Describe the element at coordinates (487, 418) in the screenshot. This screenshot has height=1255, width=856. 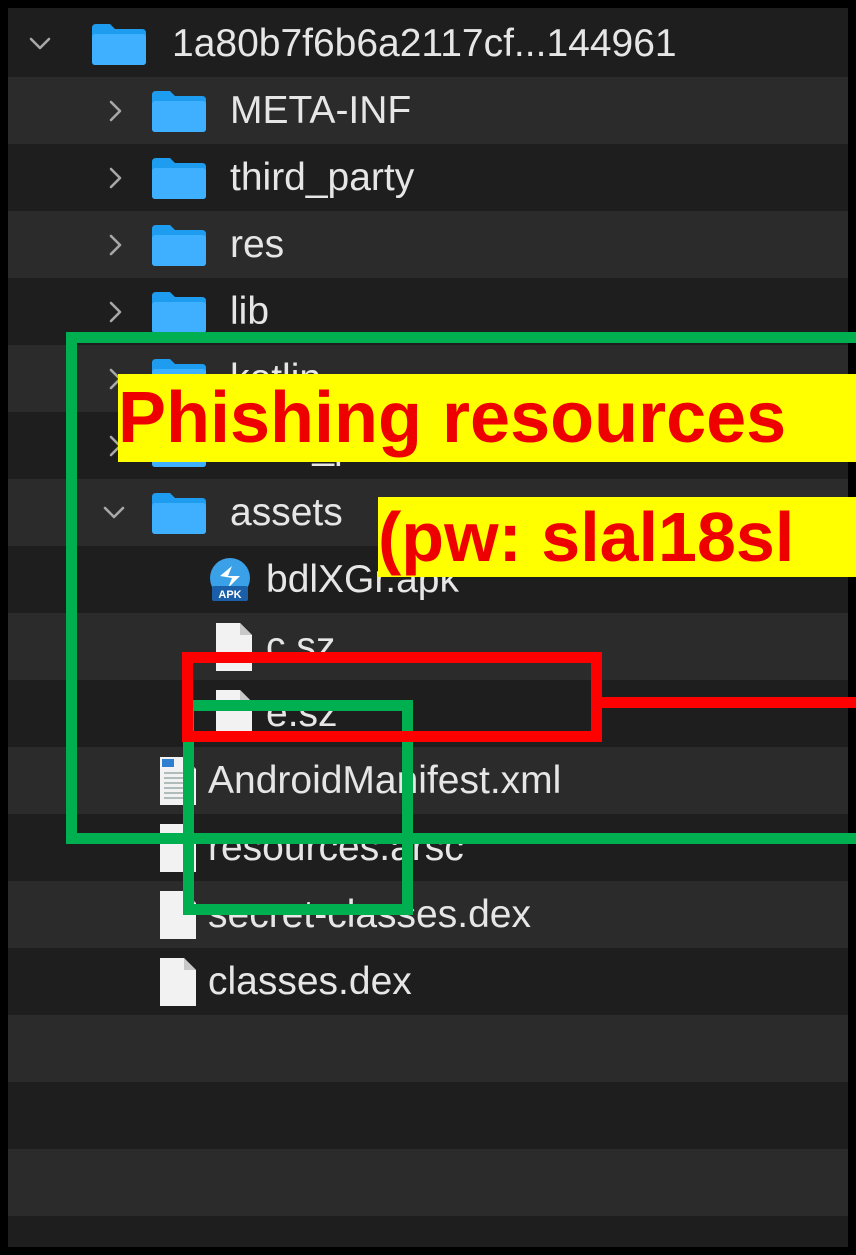
I see `annotation-title: Phishing resources` at that location.